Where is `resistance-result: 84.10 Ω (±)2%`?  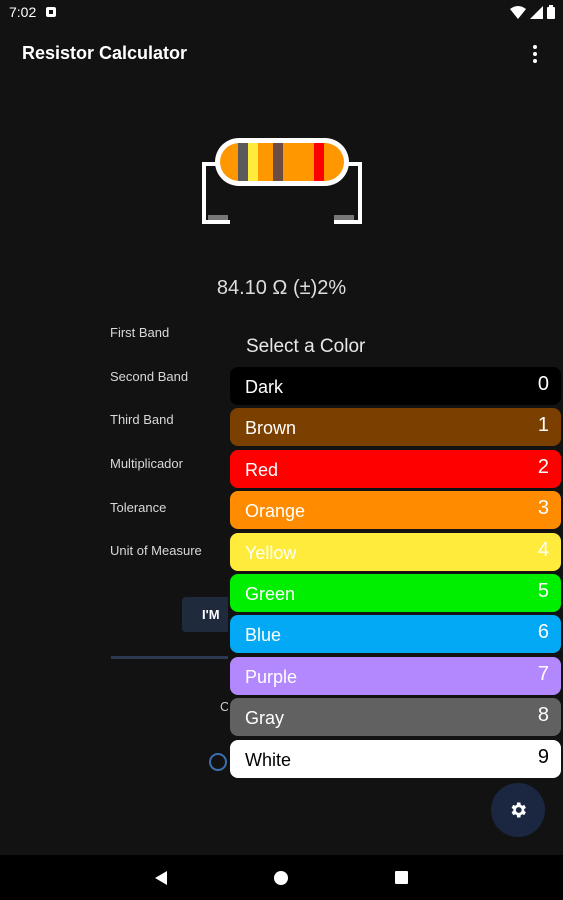
resistance-result: 84.10 Ω (±)2% is located at coordinates (281, 288).